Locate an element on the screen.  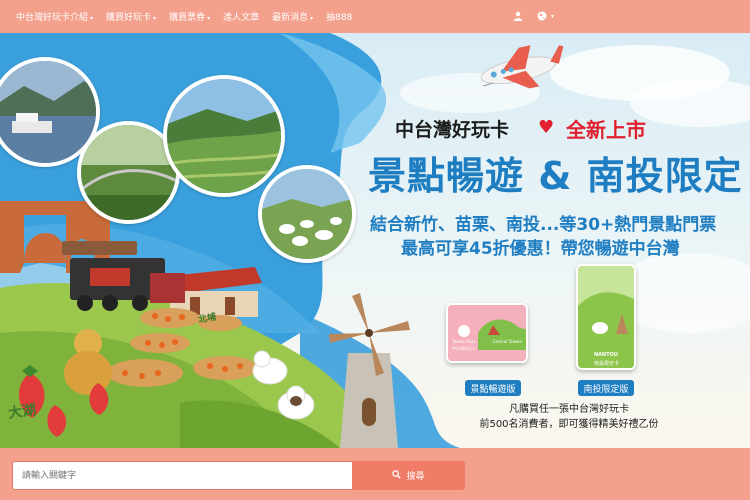
nav-item-buy-tickets: 購買票券 ▾ is located at coordinates (189, 16).